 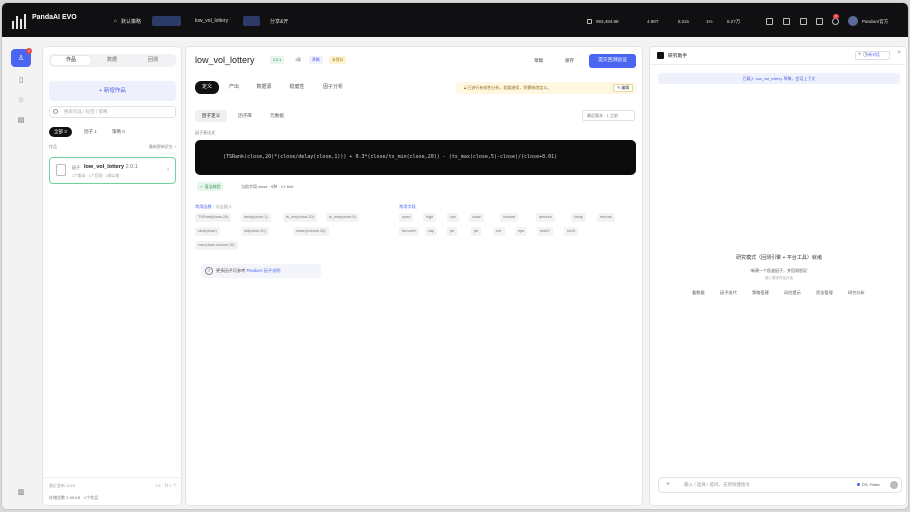 I want to click on field-chip: vwap, so click(x=578, y=217).